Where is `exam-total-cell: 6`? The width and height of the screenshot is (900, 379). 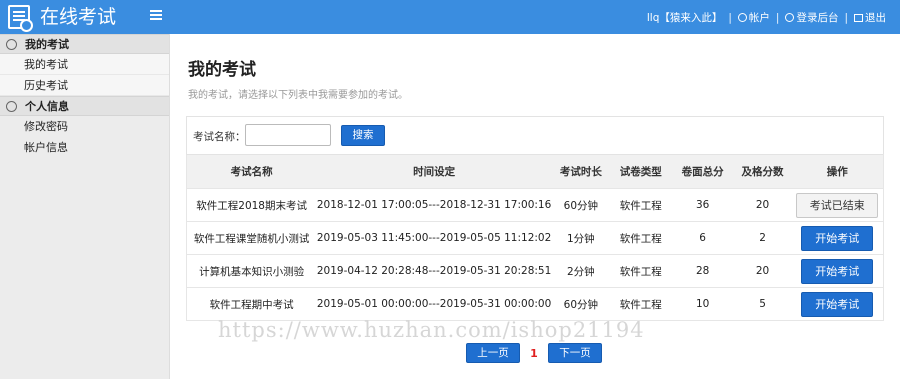 exam-total-cell: 6 is located at coordinates (702, 238).